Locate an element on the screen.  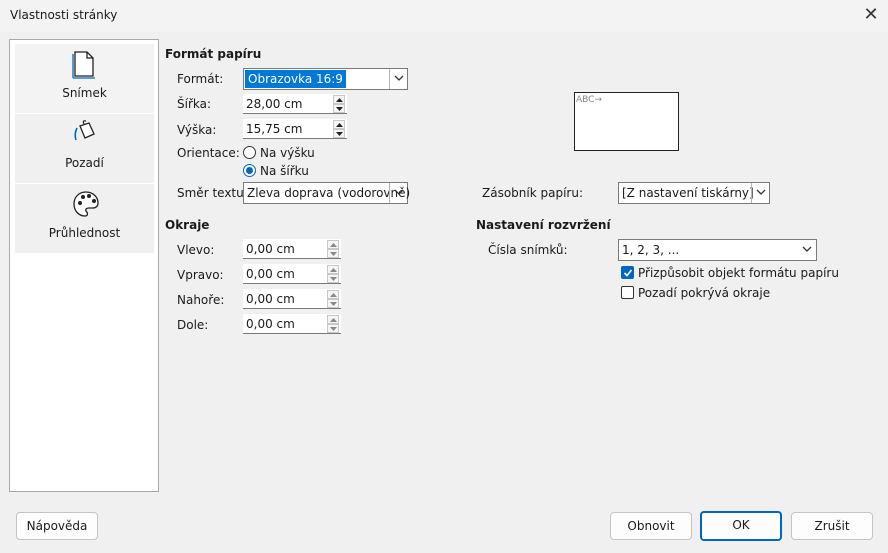
paper-tray-select: [Z nastavení tiskárny] is located at coordinates (694, 193).